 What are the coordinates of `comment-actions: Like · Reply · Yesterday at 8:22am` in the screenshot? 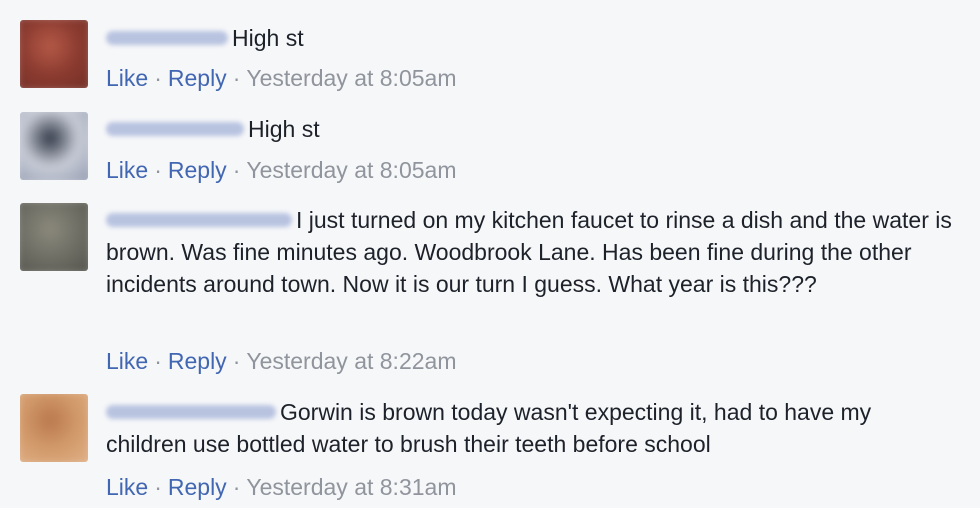 It's located at (281, 361).